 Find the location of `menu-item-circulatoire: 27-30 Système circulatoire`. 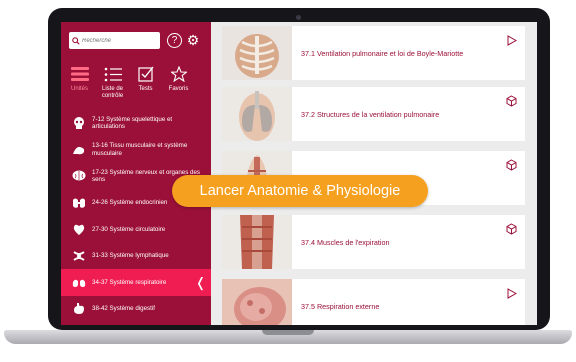

menu-item-circulatoire: 27-30 Système circulatoire is located at coordinates (136, 229).